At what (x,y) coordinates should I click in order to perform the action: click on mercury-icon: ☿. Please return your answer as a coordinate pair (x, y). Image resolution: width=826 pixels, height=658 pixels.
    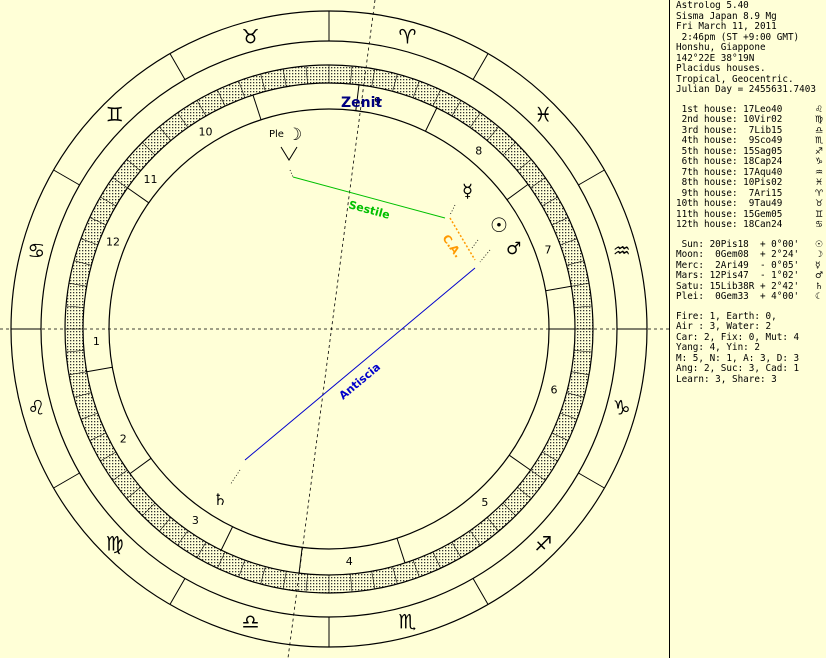
    Looking at the image, I should click on (467, 191).